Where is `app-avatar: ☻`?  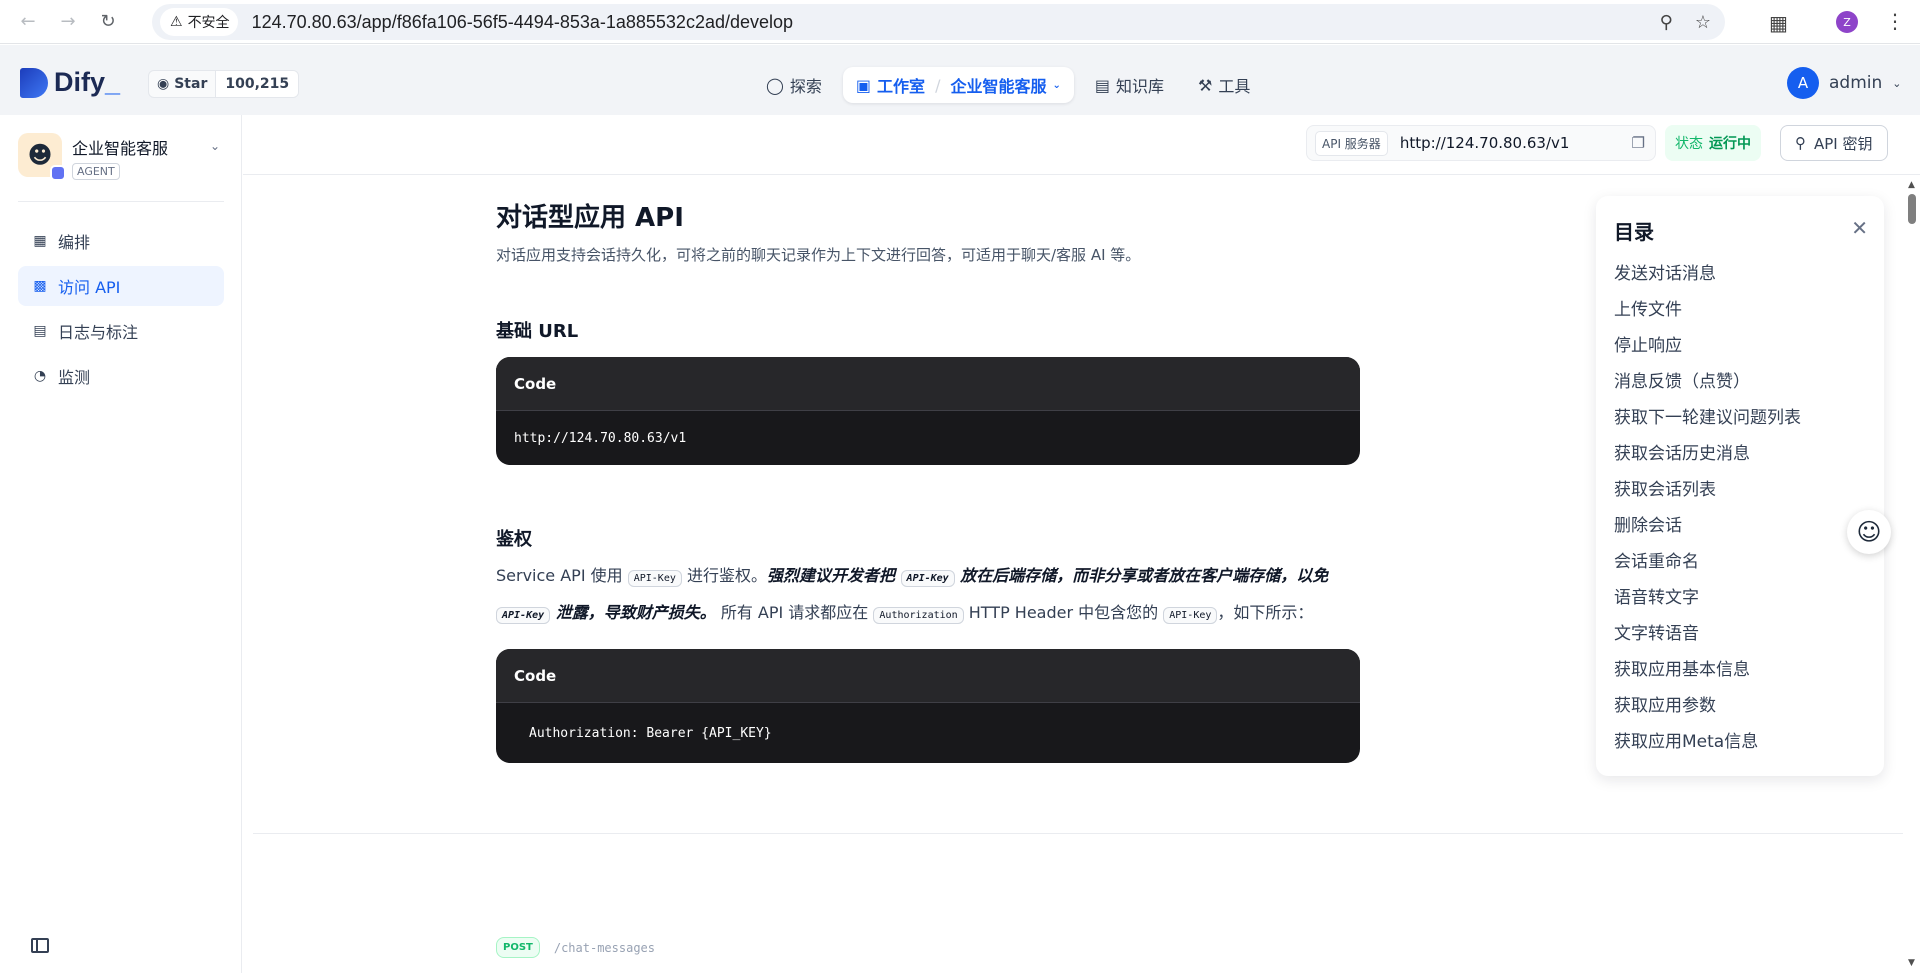
app-avatar: ☻ is located at coordinates (42, 157).